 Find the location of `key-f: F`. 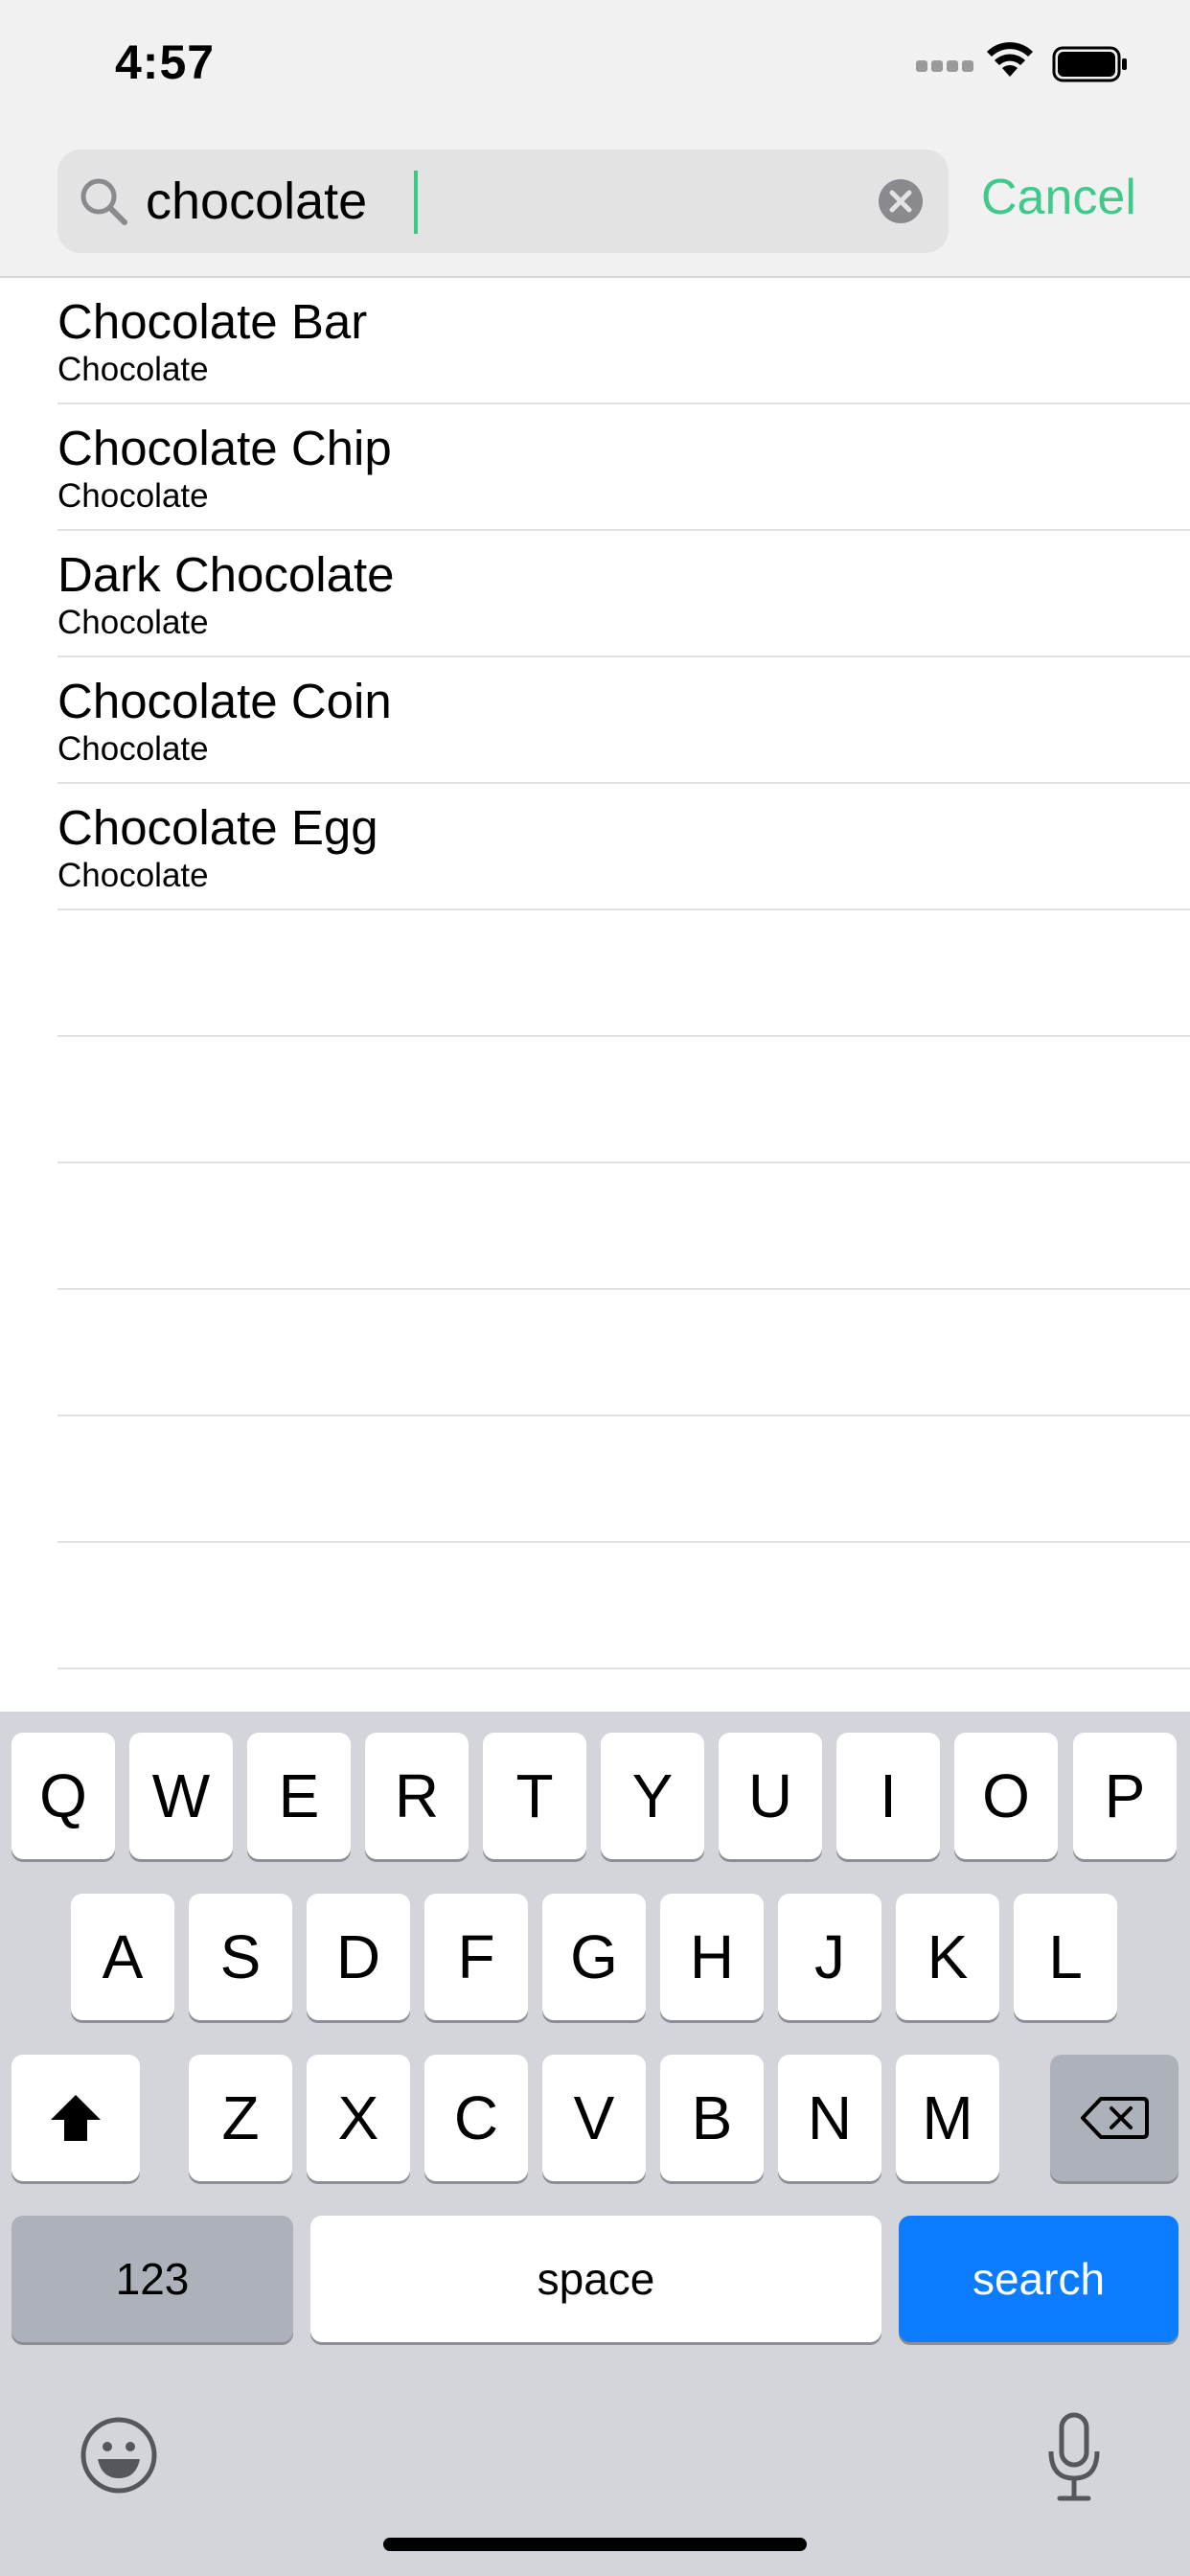

key-f: F is located at coordinates (476, 1957).